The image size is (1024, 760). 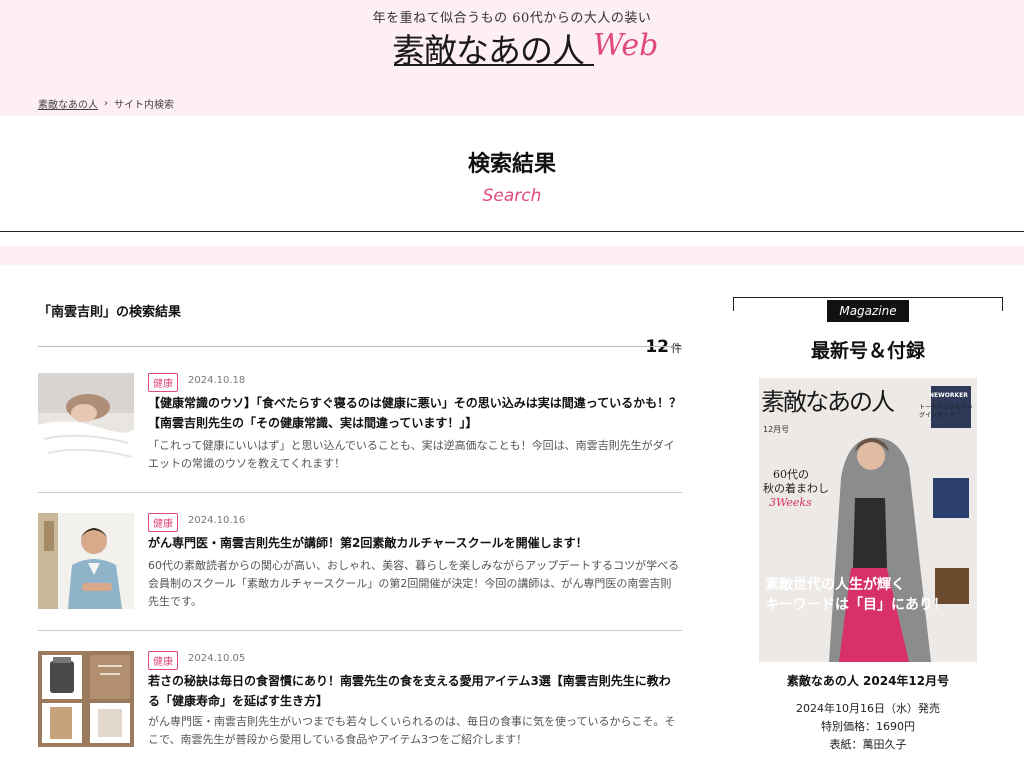 I want to click on magazine-price: 特別価格：1690円, so click(x=868, y=726).